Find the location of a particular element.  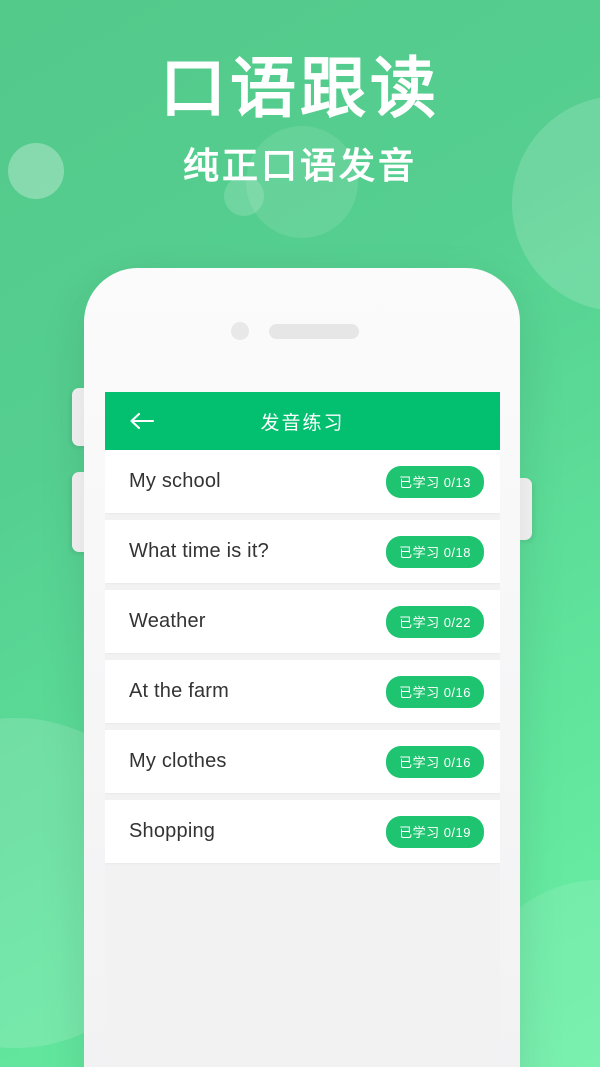

lesson-title: My clothes is located at coordinates (178, 761).